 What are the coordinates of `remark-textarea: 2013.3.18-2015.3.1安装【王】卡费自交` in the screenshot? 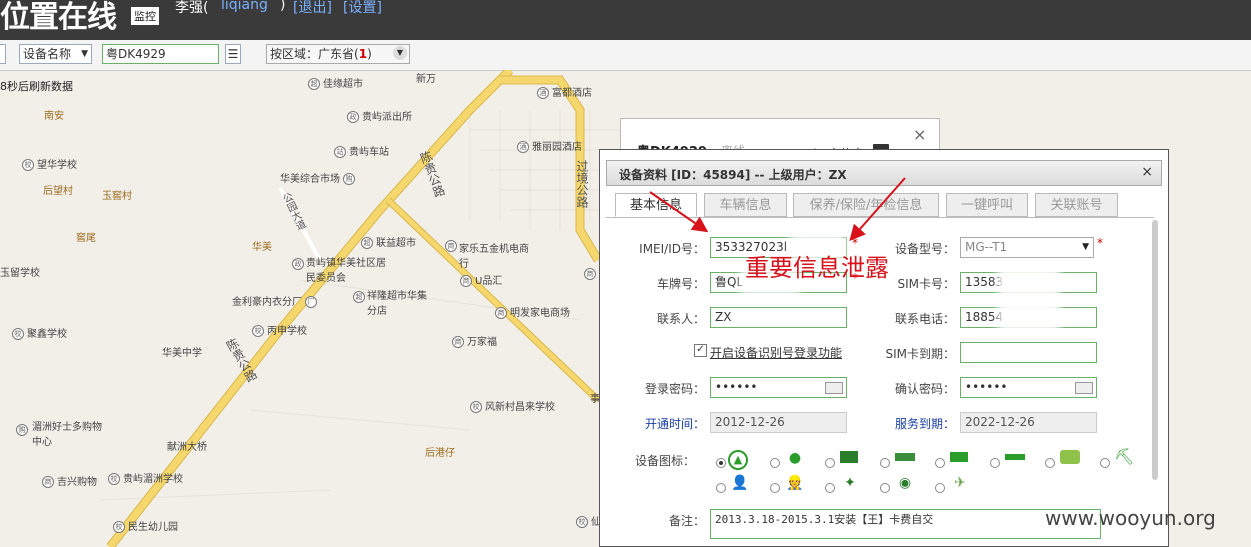 It's located at (905, 524).